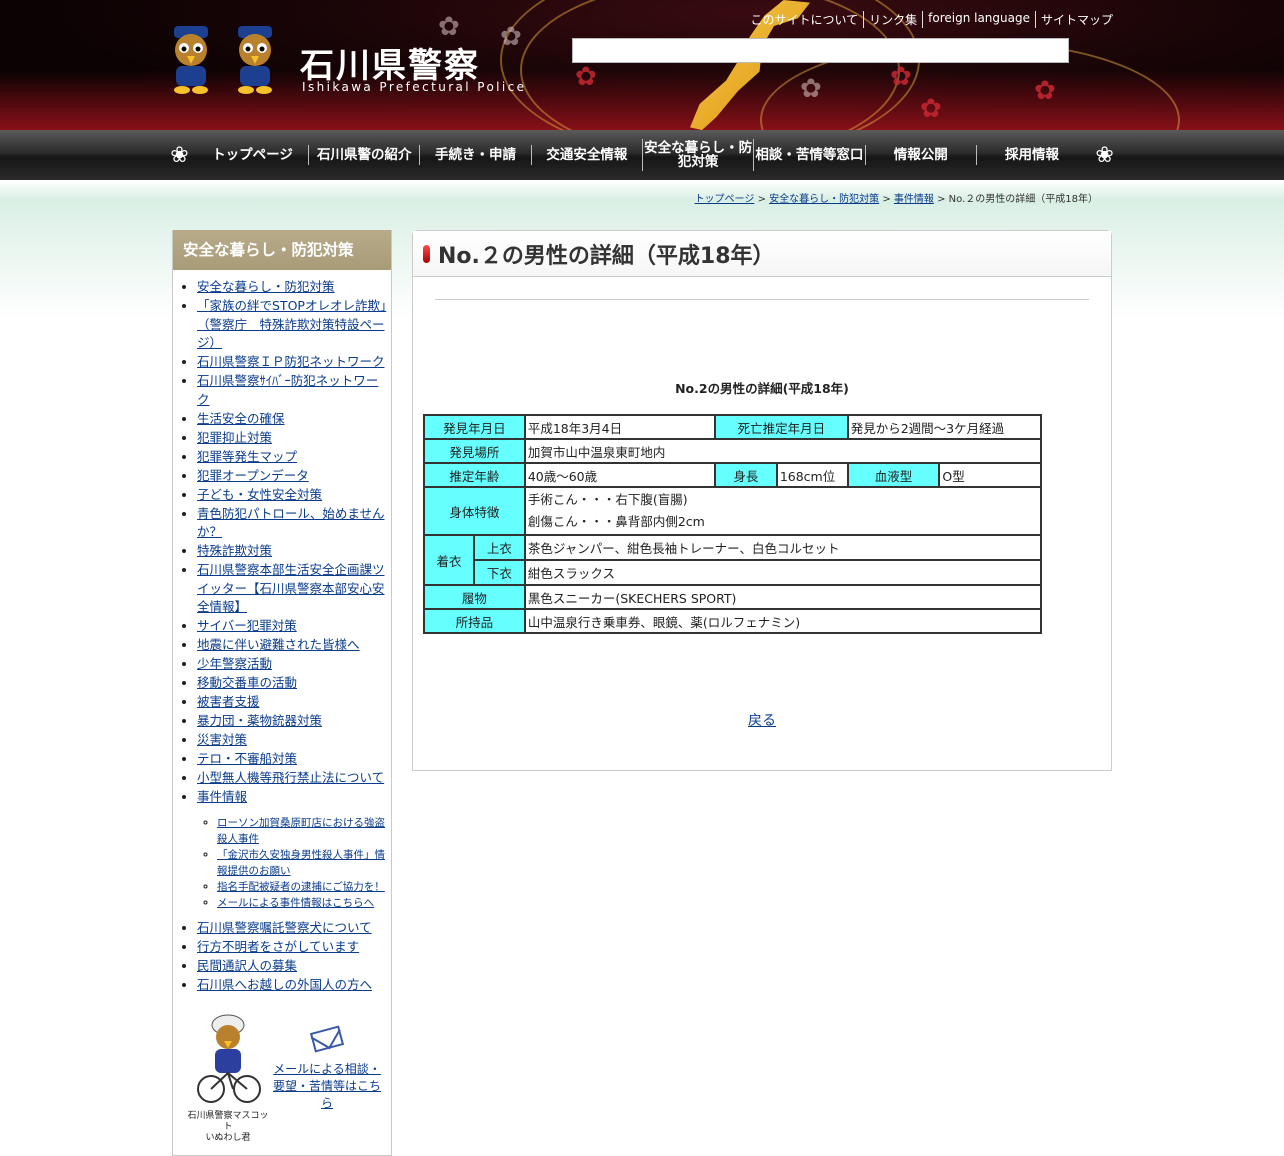 The image size is (1284, 1156). What do you see at coordinates (234, 663) in the screenshot?
I see `sidebar-link: 少年警察活動` at bounding box center [234, 663].